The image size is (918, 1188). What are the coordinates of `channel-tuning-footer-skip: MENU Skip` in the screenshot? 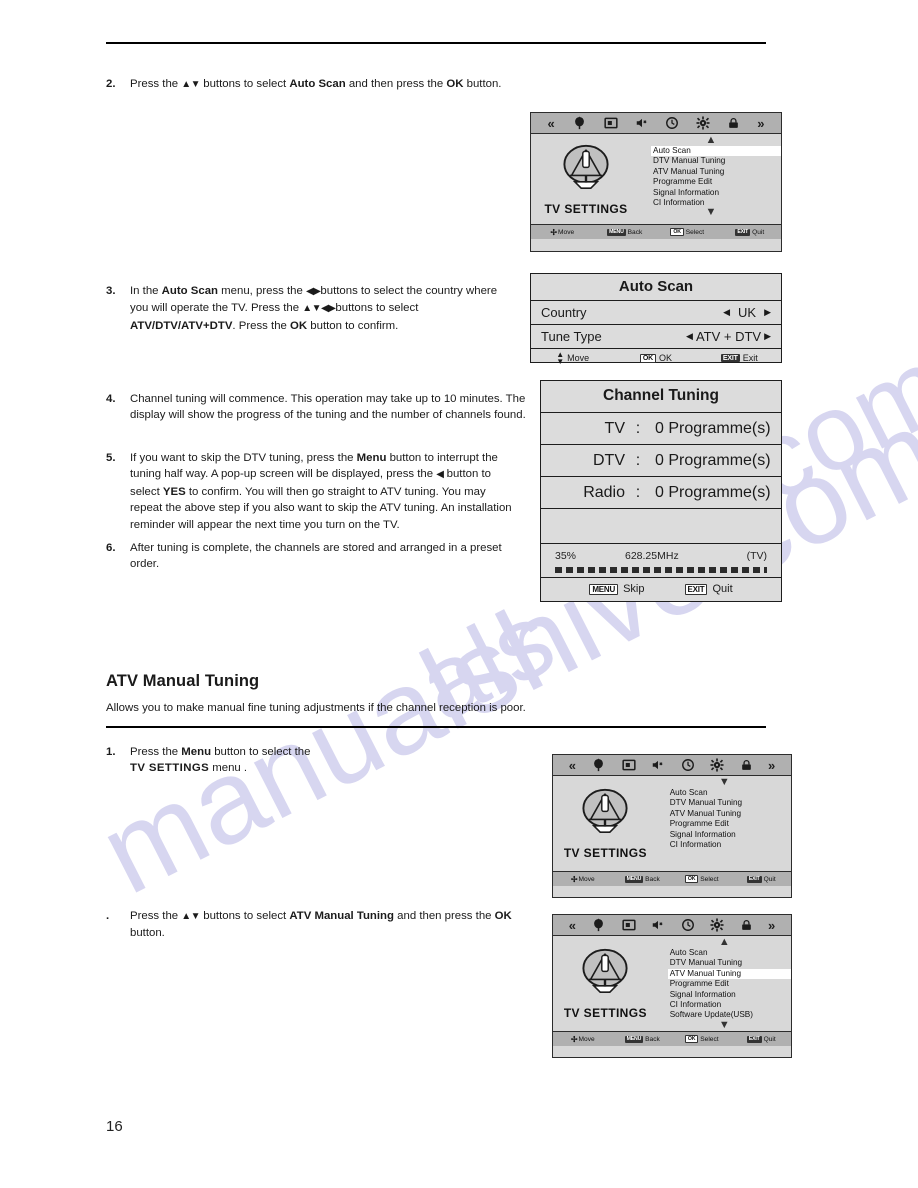 It's located at (617, 589).